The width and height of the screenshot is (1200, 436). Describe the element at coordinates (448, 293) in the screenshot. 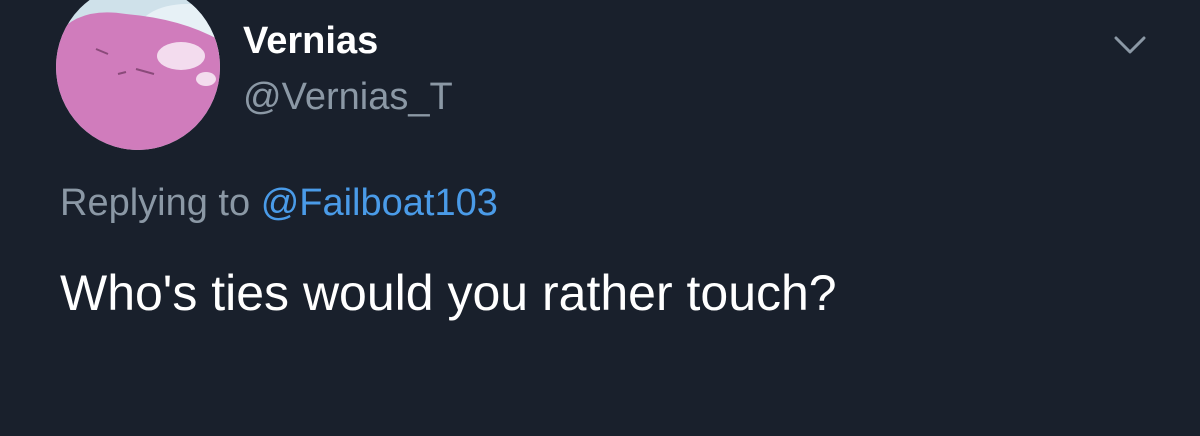

I see `tweet-text: Who's ties would you rather touch?` at that location.